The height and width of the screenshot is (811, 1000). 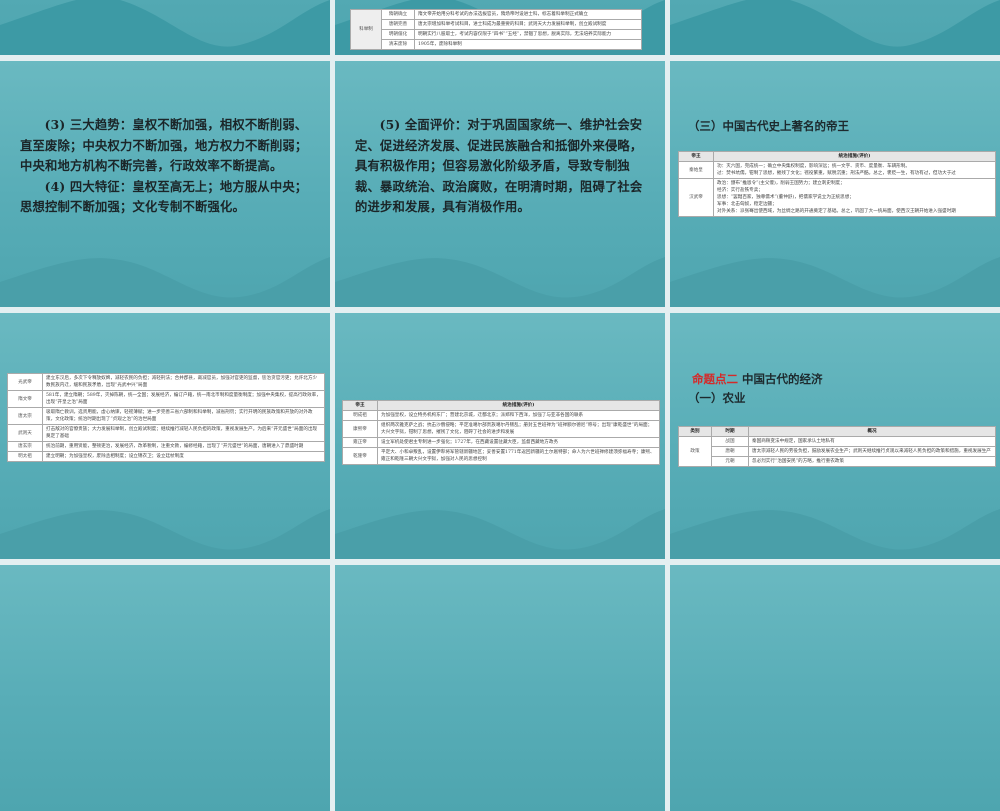 What do you see at coordinates (398, 44) in the screenshot?
I see `period-cell: 清末废除` at bounding box center [398, 44].